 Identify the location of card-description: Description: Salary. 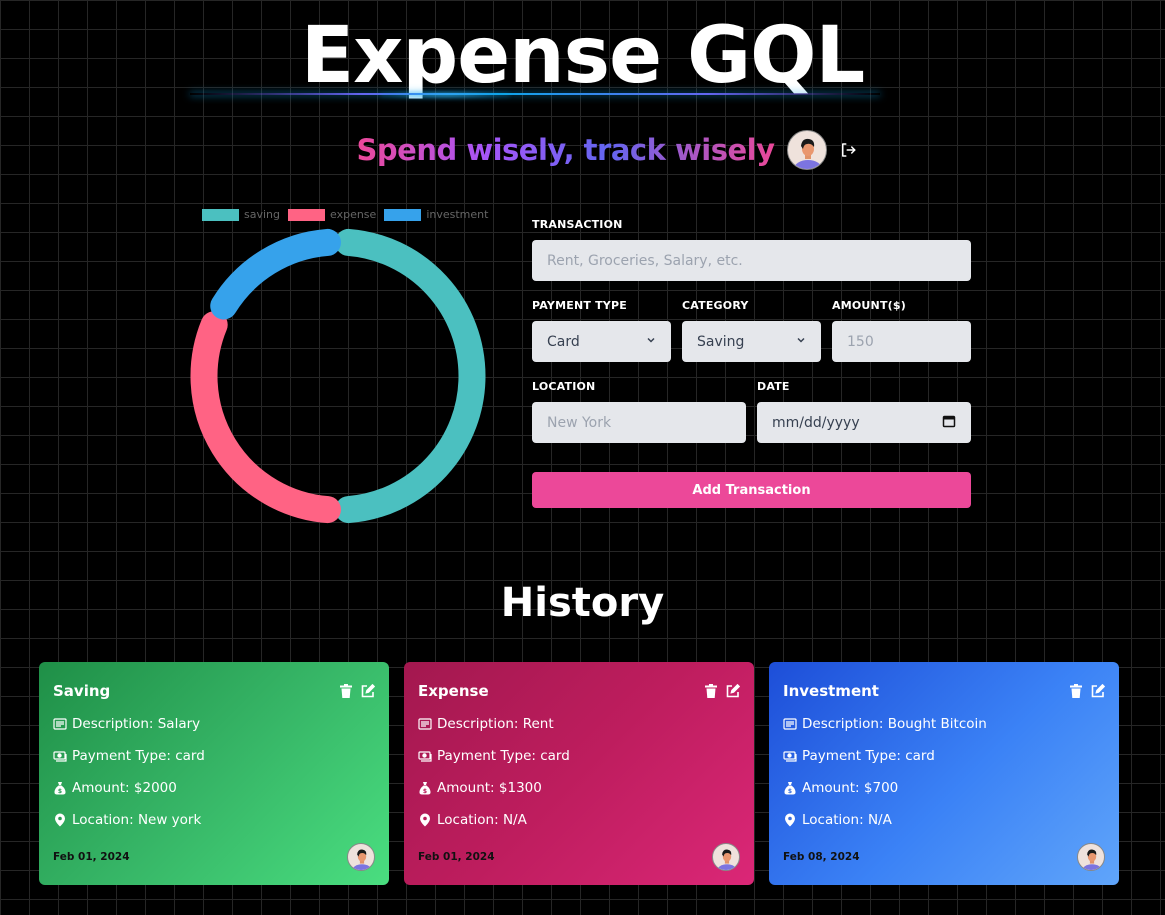
(136, 723).